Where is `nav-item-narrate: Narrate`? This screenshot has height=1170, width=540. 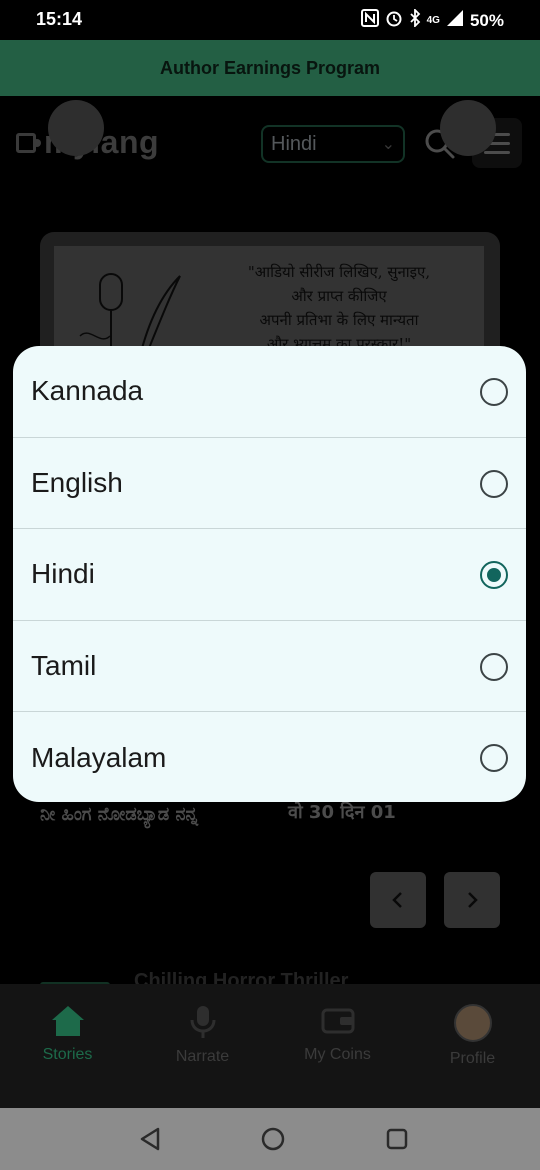
nav-item-narrate: Narrate is located at coordinates (202, 1046).